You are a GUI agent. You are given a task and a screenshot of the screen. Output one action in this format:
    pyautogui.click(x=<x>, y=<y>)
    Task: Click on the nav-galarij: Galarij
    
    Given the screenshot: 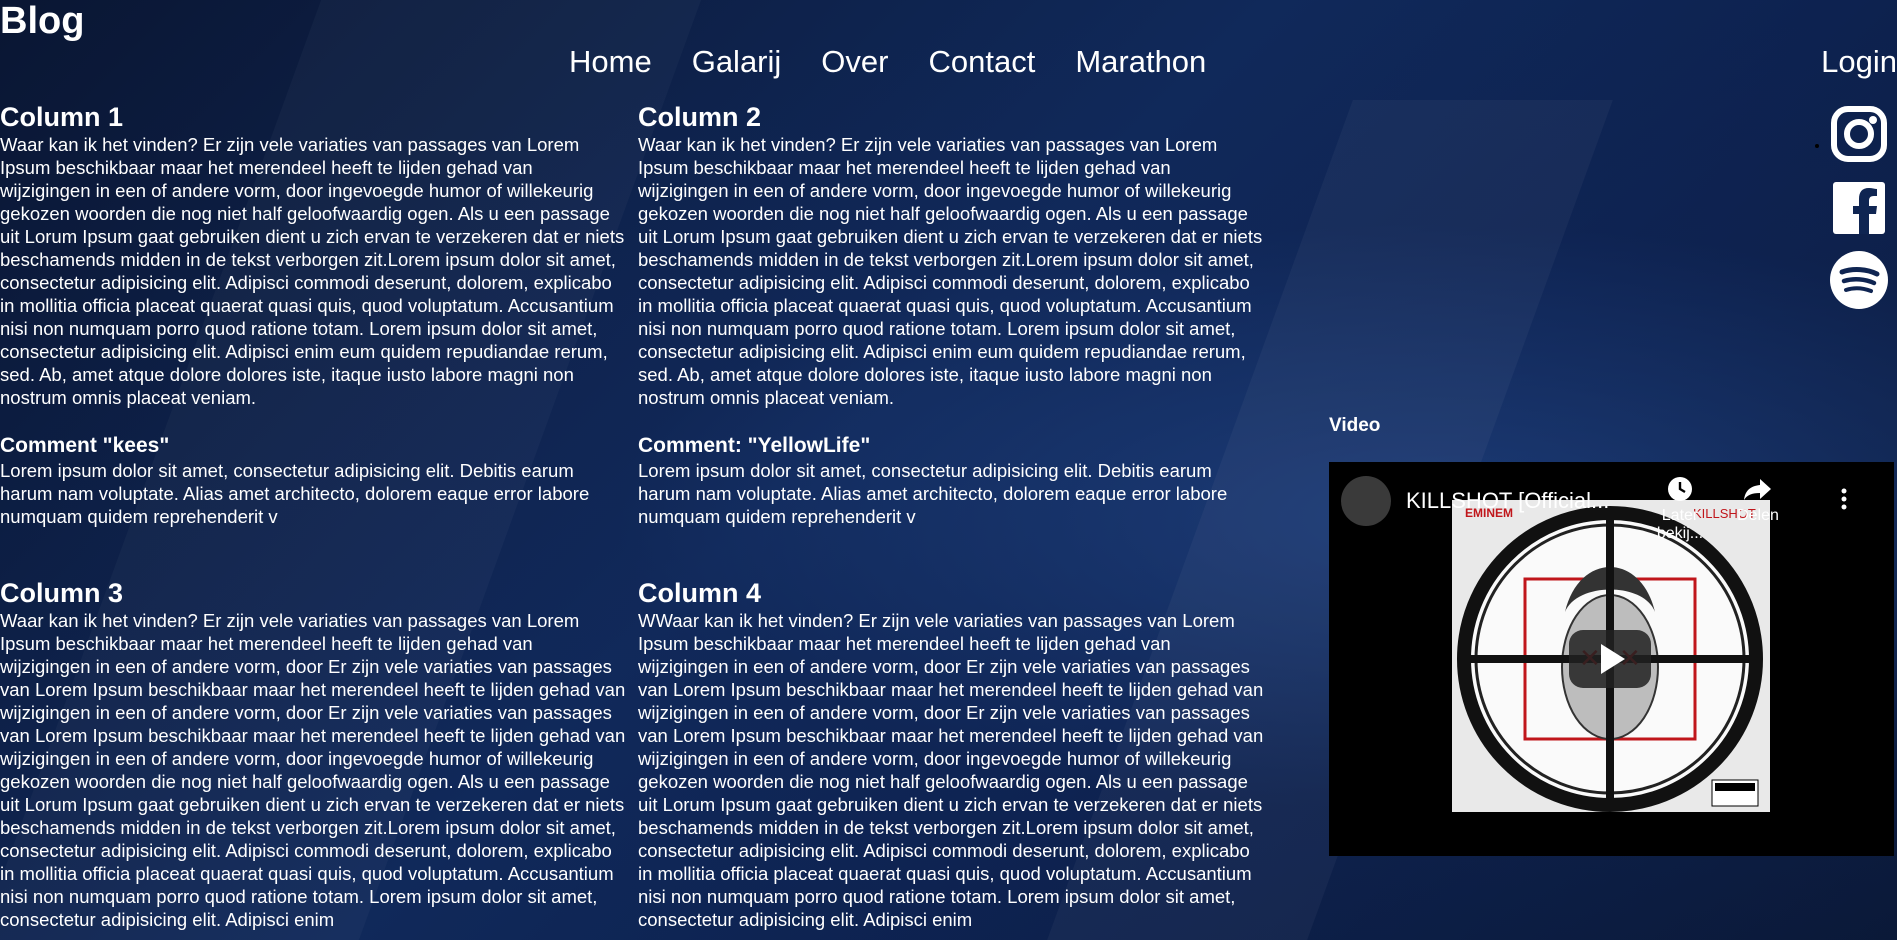 What is the action you would take?
    pyautogui.click(x=737, y=62)
    